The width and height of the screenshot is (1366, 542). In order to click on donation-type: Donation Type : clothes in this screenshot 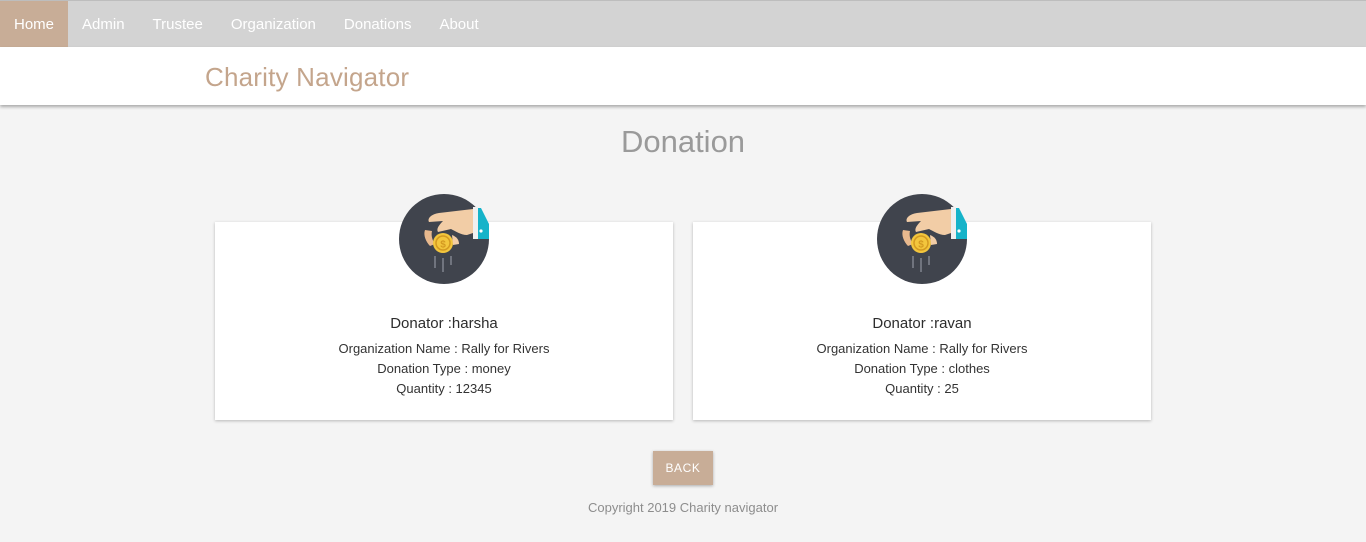, I will do `click(922, 368)`.